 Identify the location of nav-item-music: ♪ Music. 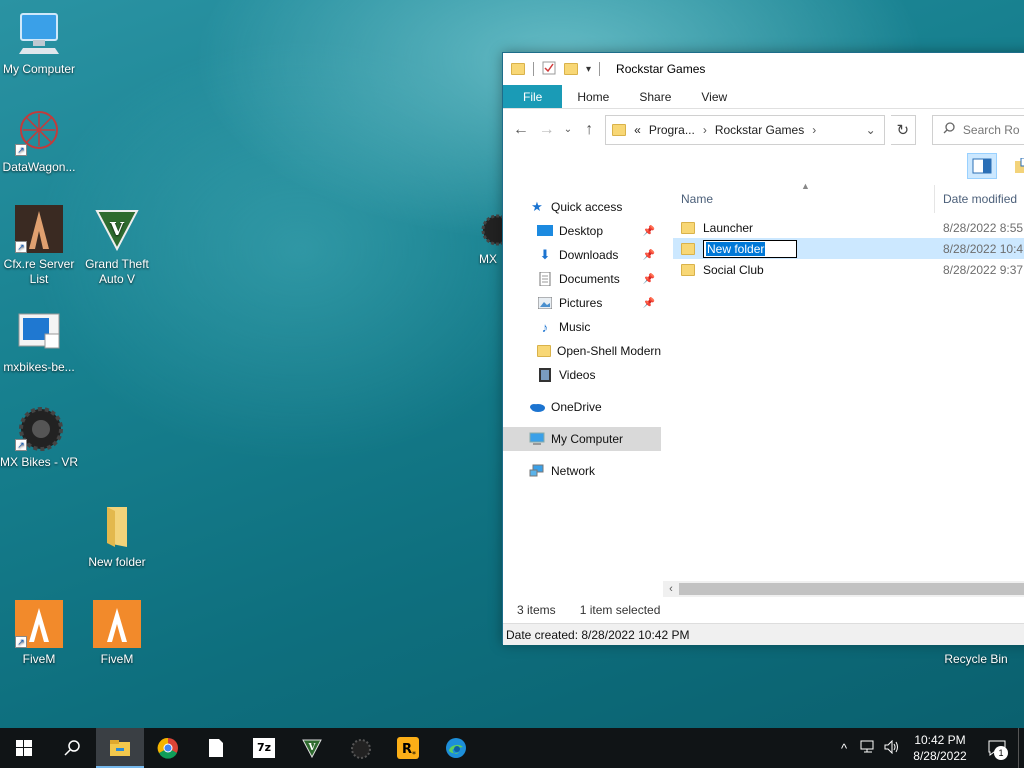
(582, 327).